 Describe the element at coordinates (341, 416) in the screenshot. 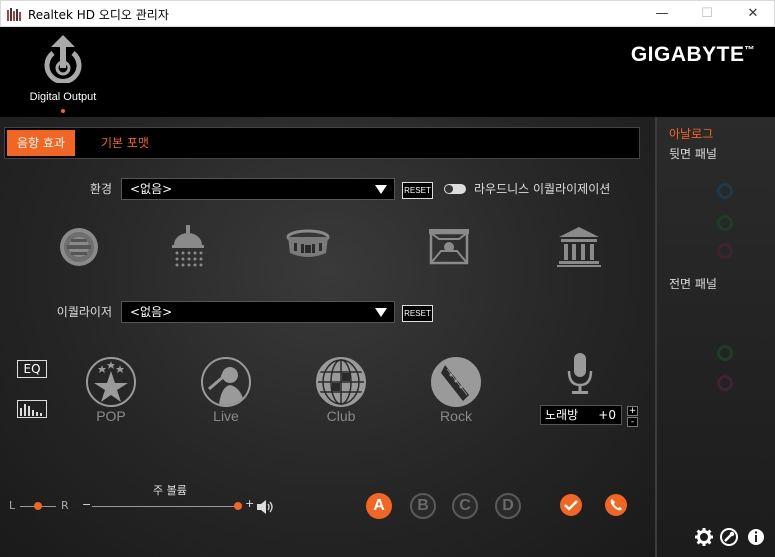

I see `preset-name: Club` at that location.